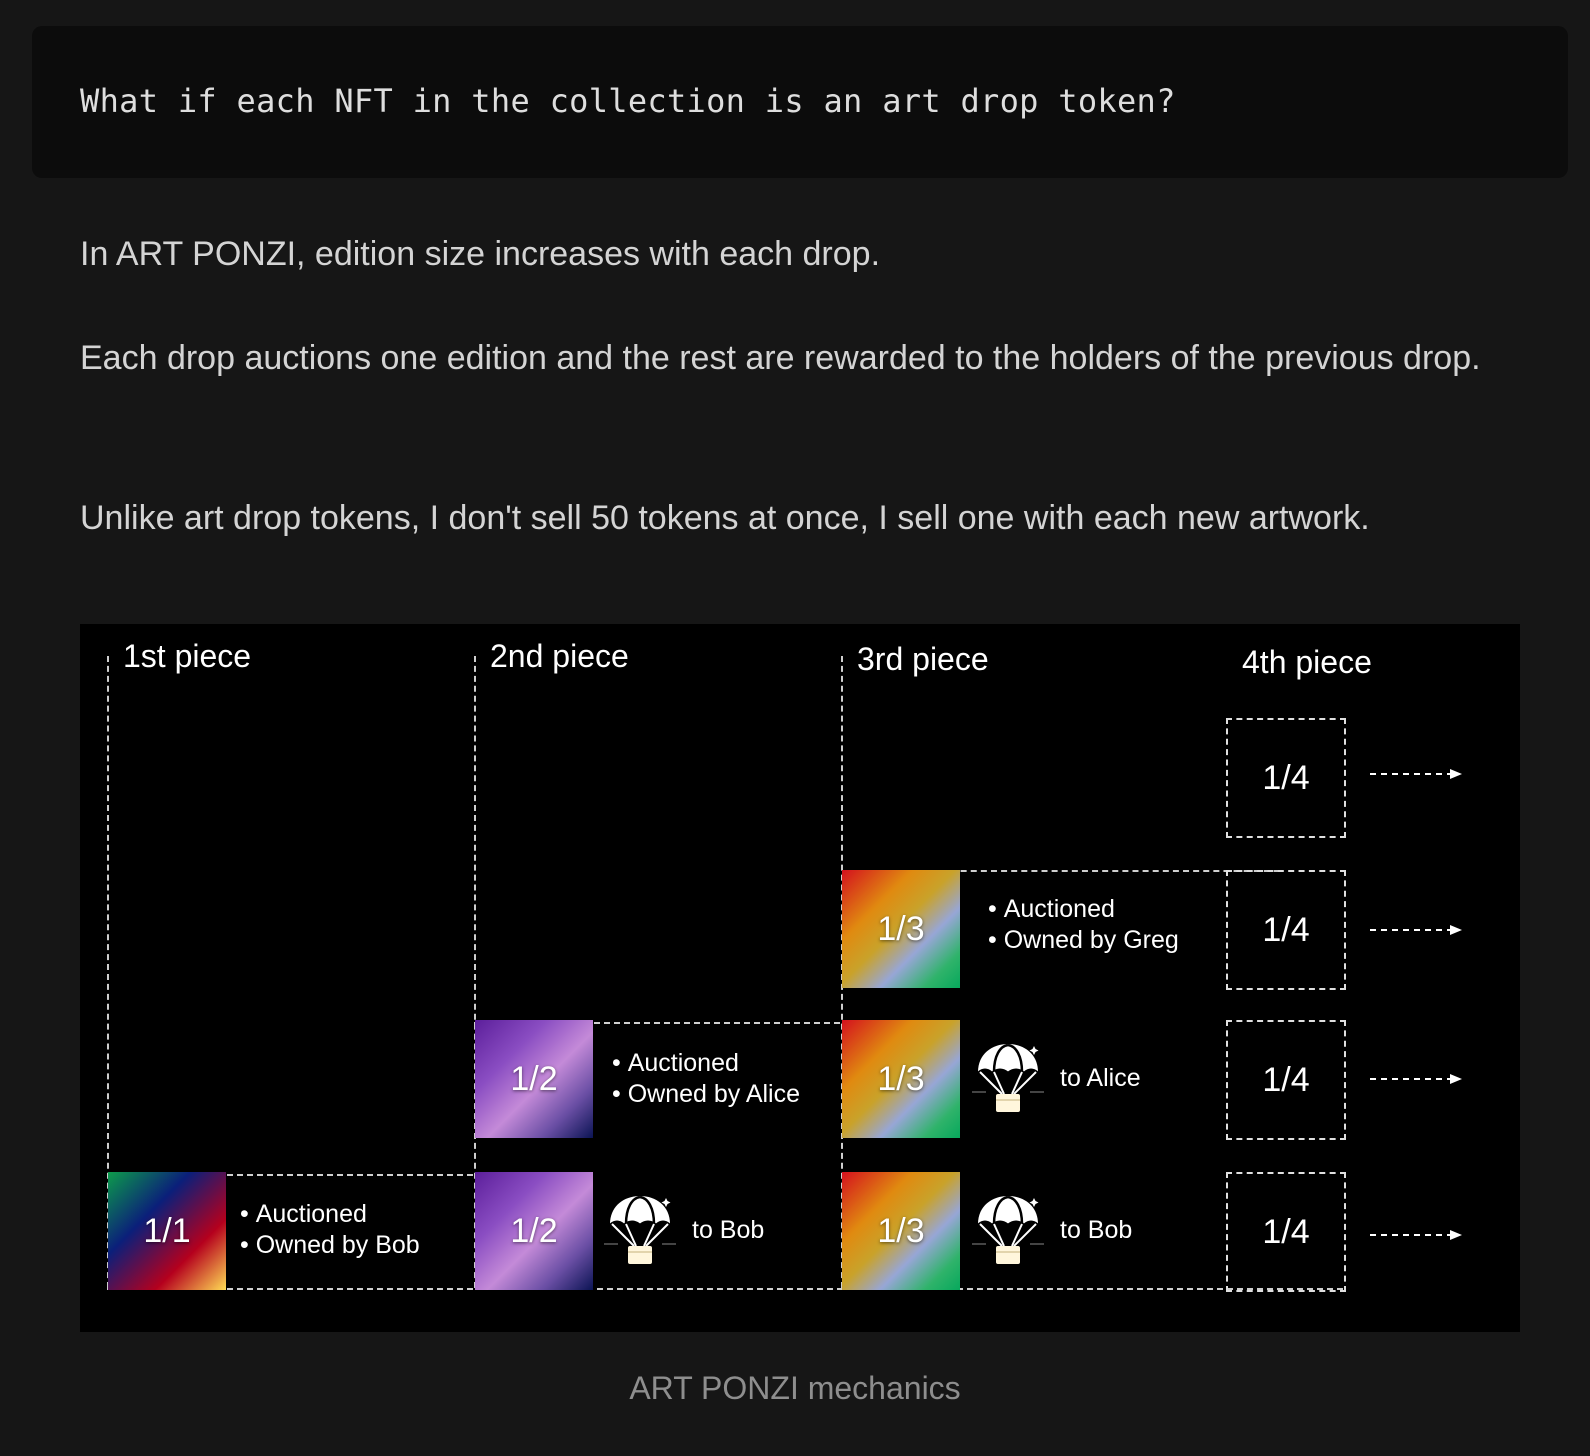 The width and height of the screenshot is (1590, 1456). I want to click on column-header-3: 3rd piece, so click(923, 659).